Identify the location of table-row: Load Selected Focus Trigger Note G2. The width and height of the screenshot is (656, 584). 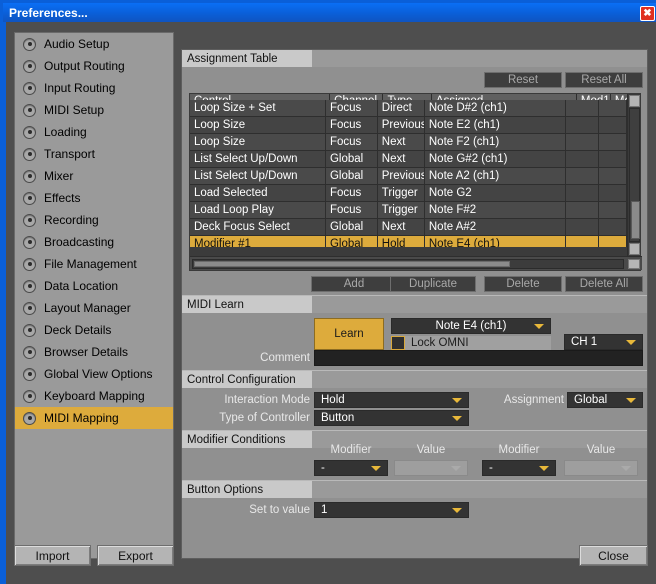
(408, 193).